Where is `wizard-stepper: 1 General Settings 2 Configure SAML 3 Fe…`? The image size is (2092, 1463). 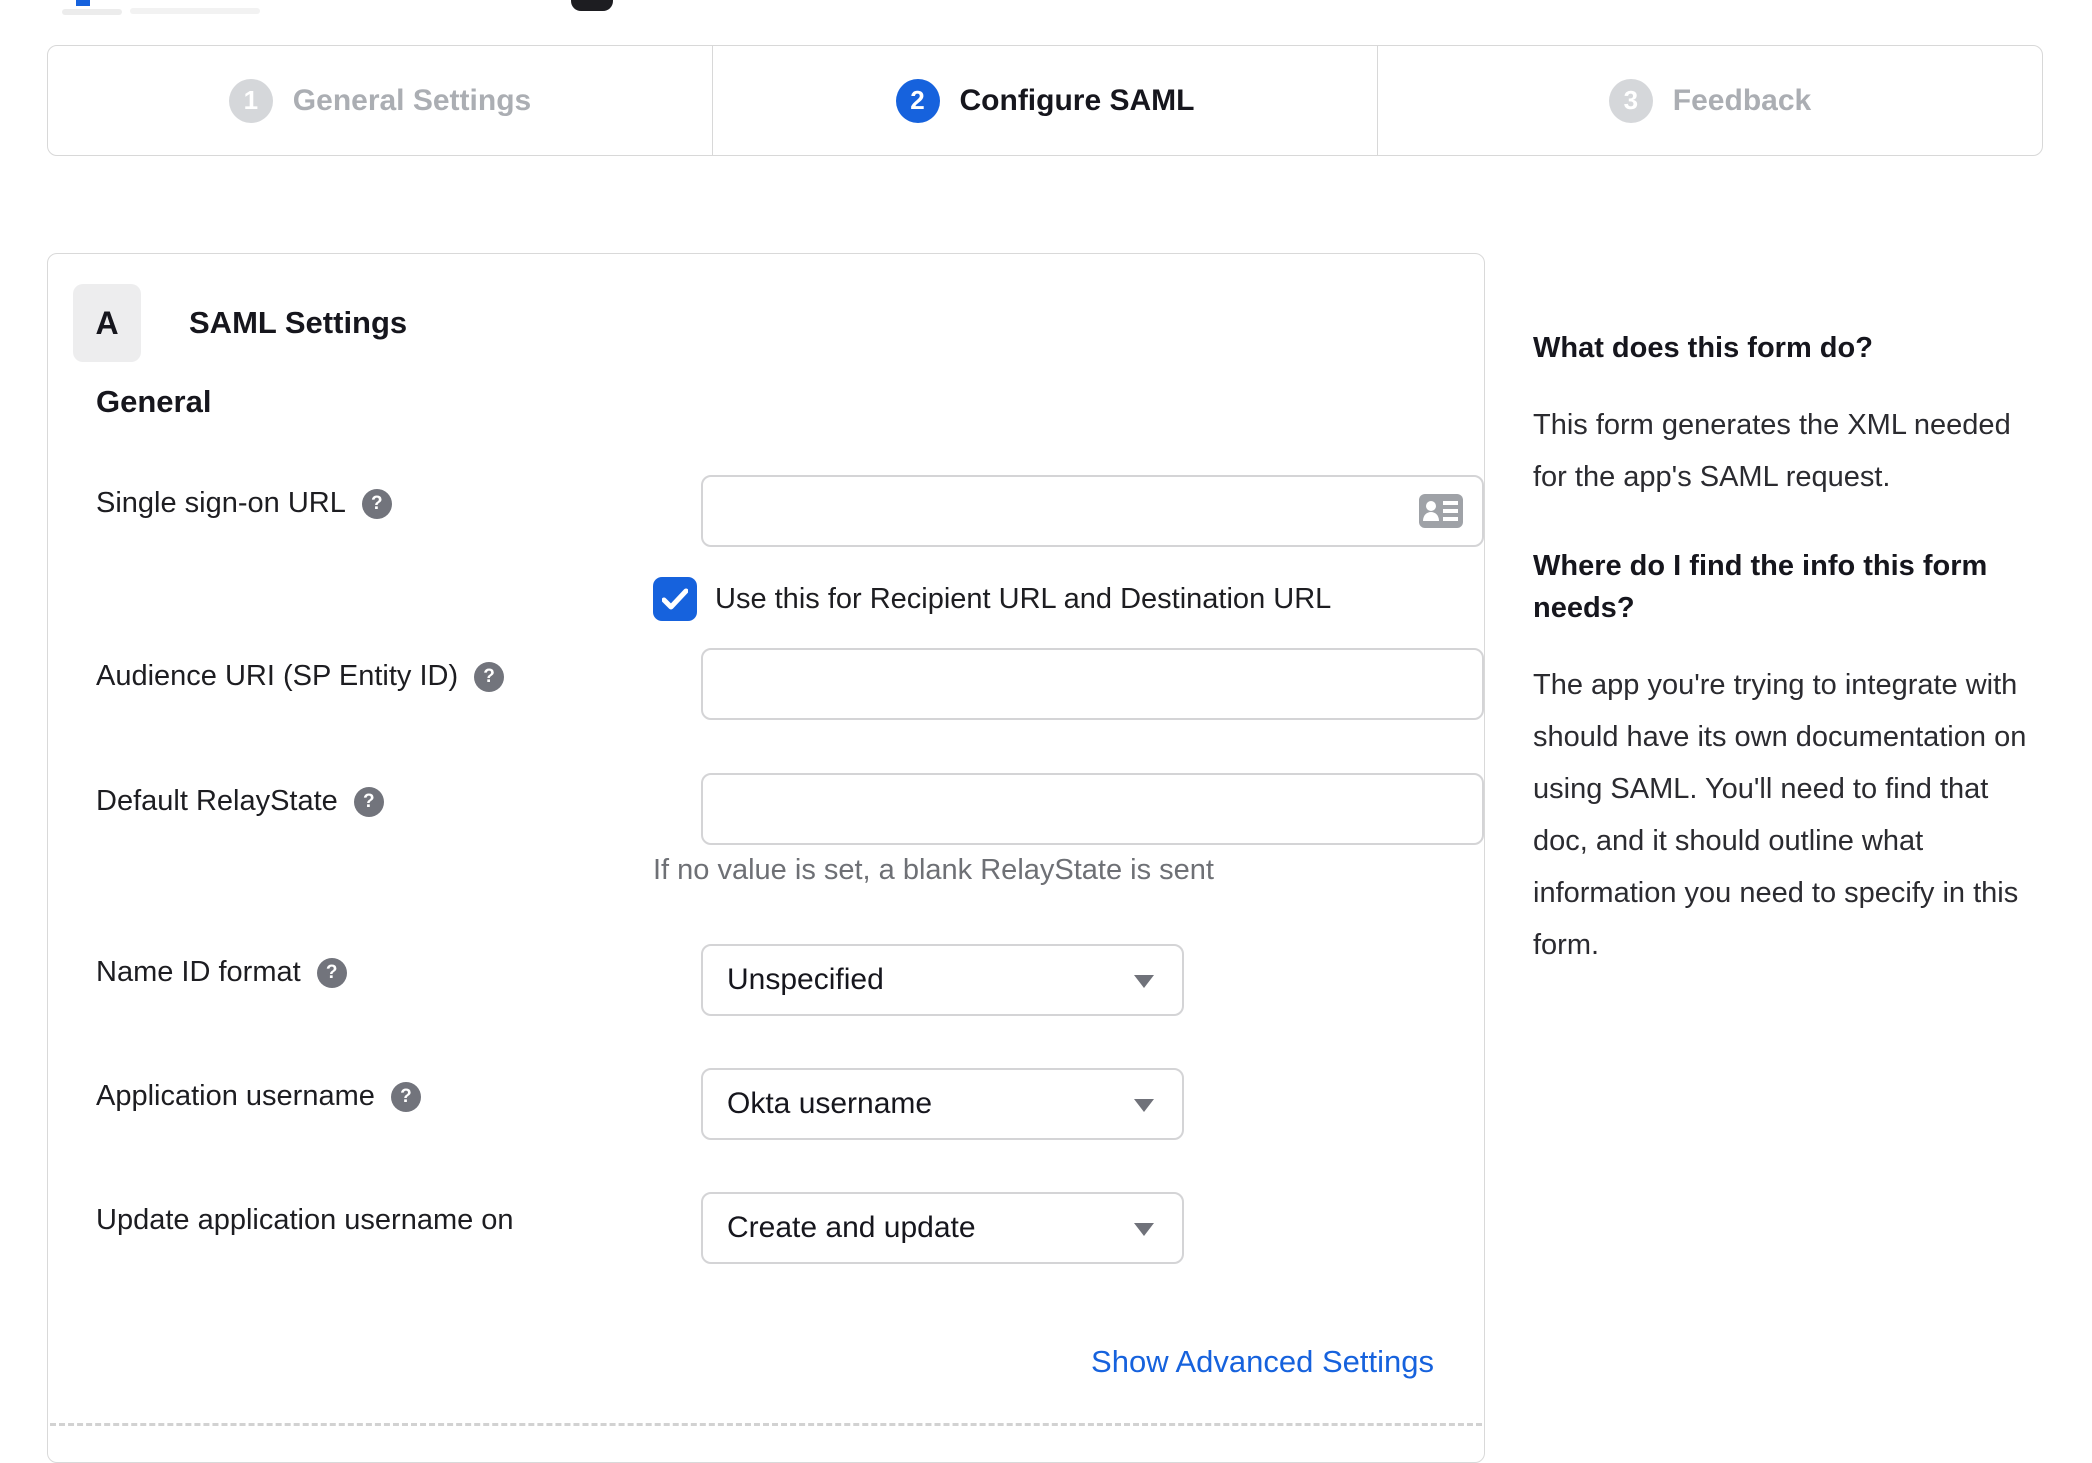
wizard-stepper: 1 General Settings 2 Configure SAML 3 Fe… is located at coordinates (1045, 100).